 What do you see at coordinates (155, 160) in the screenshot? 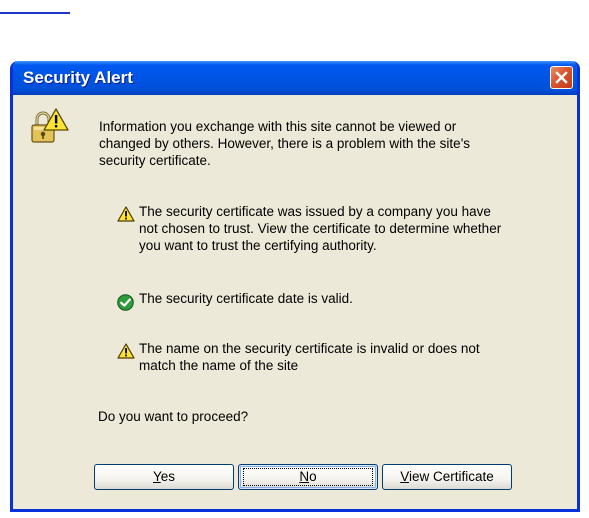
I see `intro-line: security certificate.` at bounding box center [155, 160].